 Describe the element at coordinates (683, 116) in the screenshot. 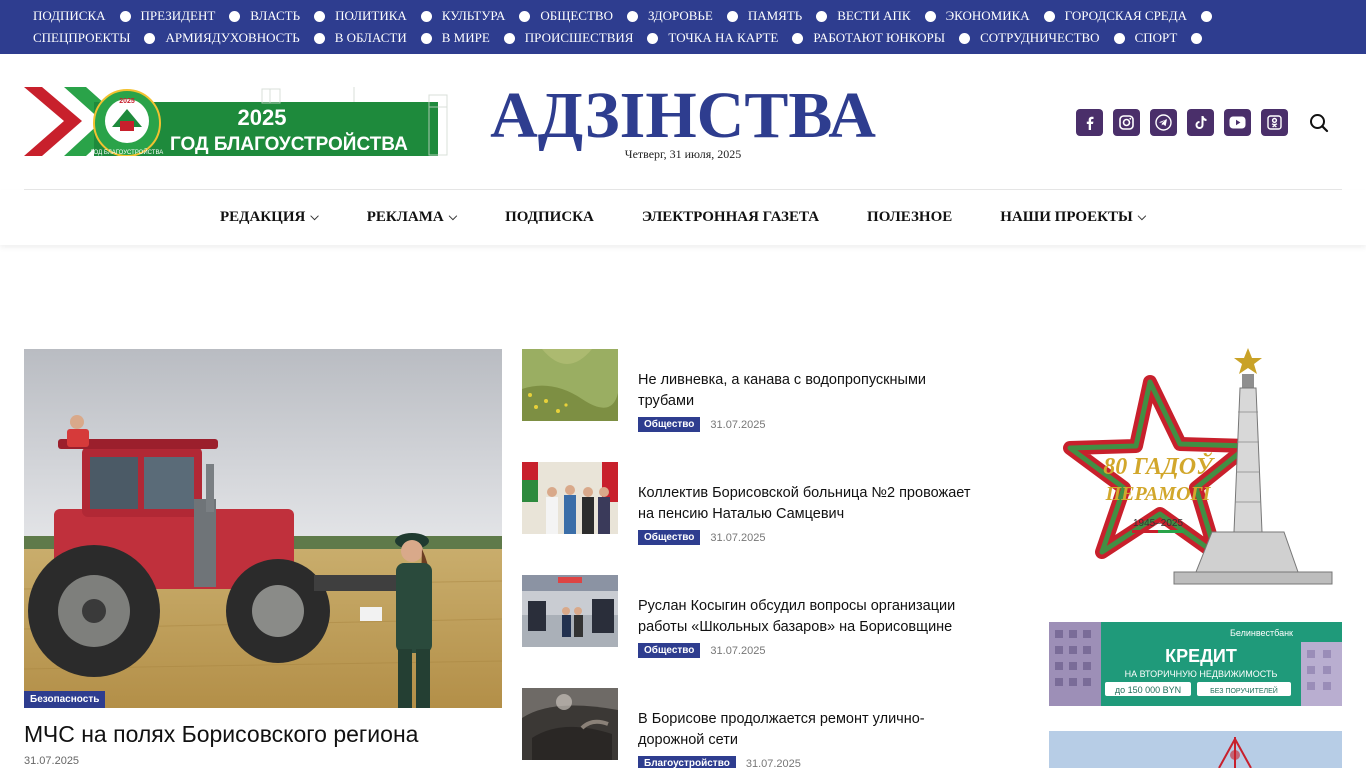

I see `site-logo-title: АДЗІНСТВА` at that location.